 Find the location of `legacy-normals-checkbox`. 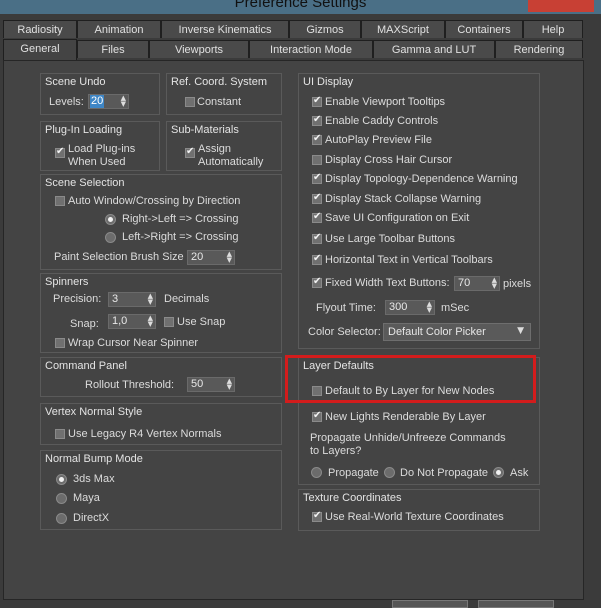

legacy-normals-checkbox is located at coordinates (60, 434).